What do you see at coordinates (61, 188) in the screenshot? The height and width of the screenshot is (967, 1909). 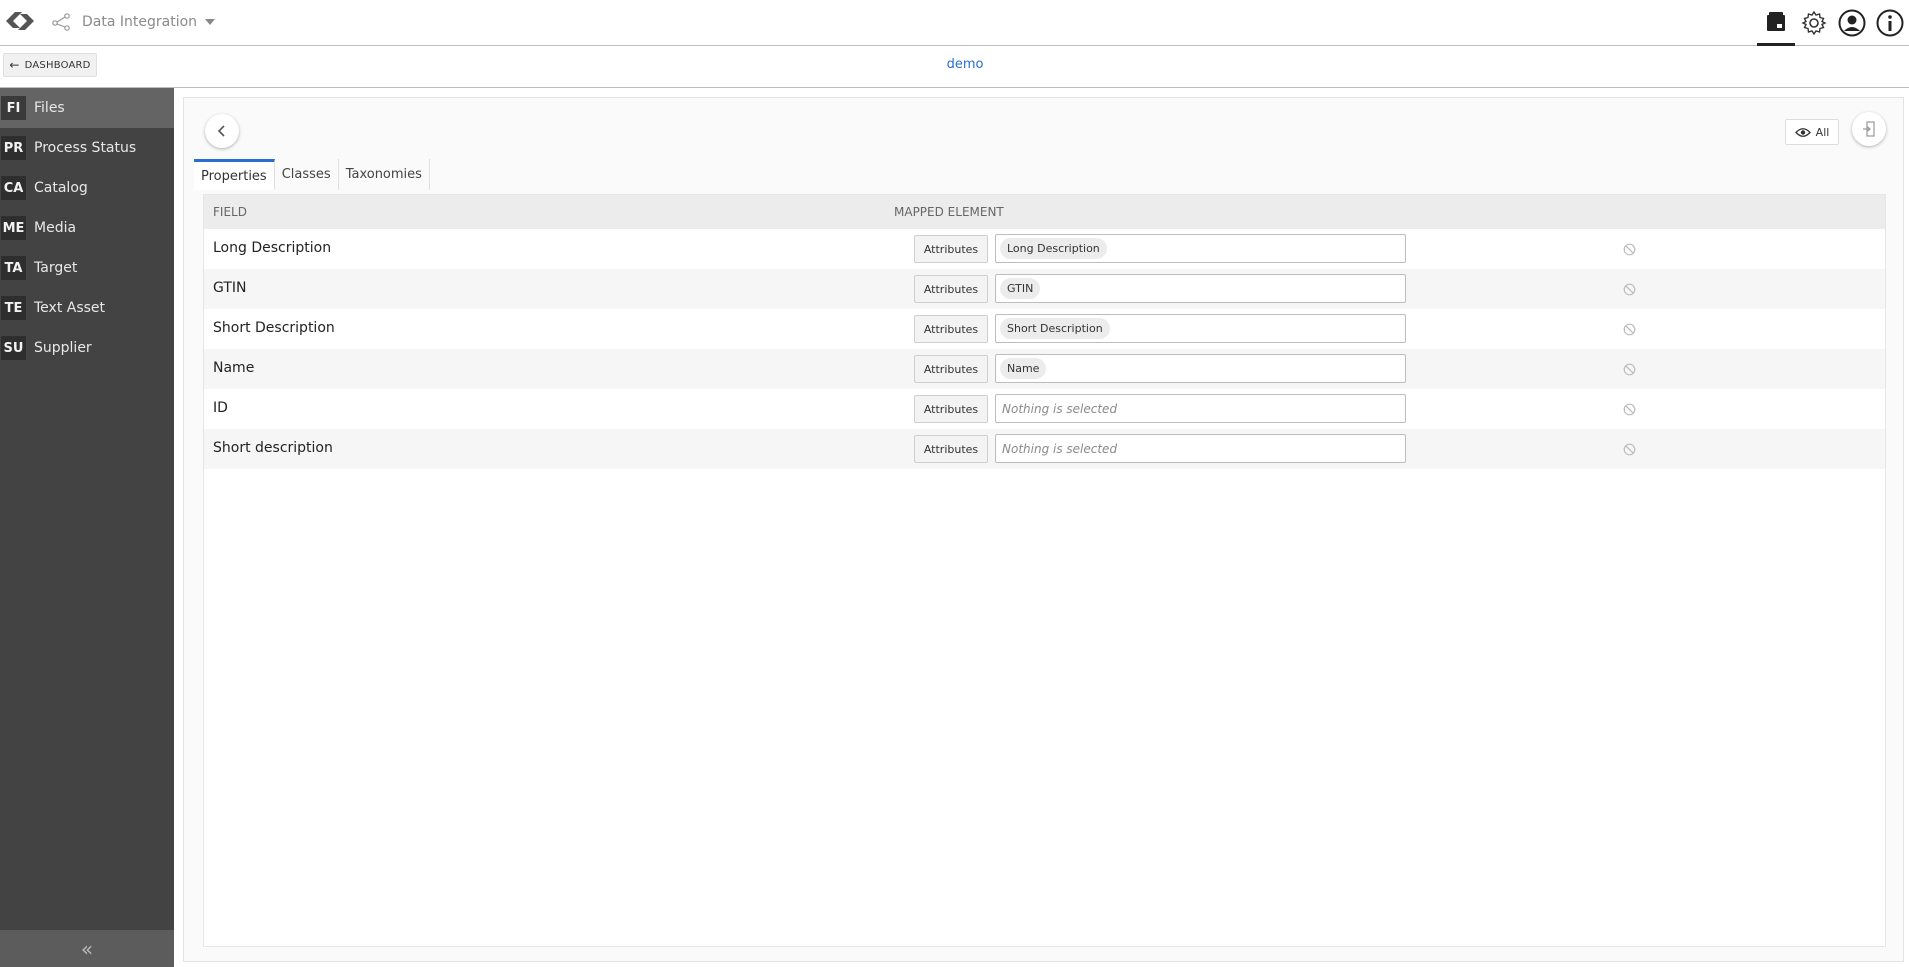 I see `sidebar-item-label: Catalog` at bounding box center [61, 188].